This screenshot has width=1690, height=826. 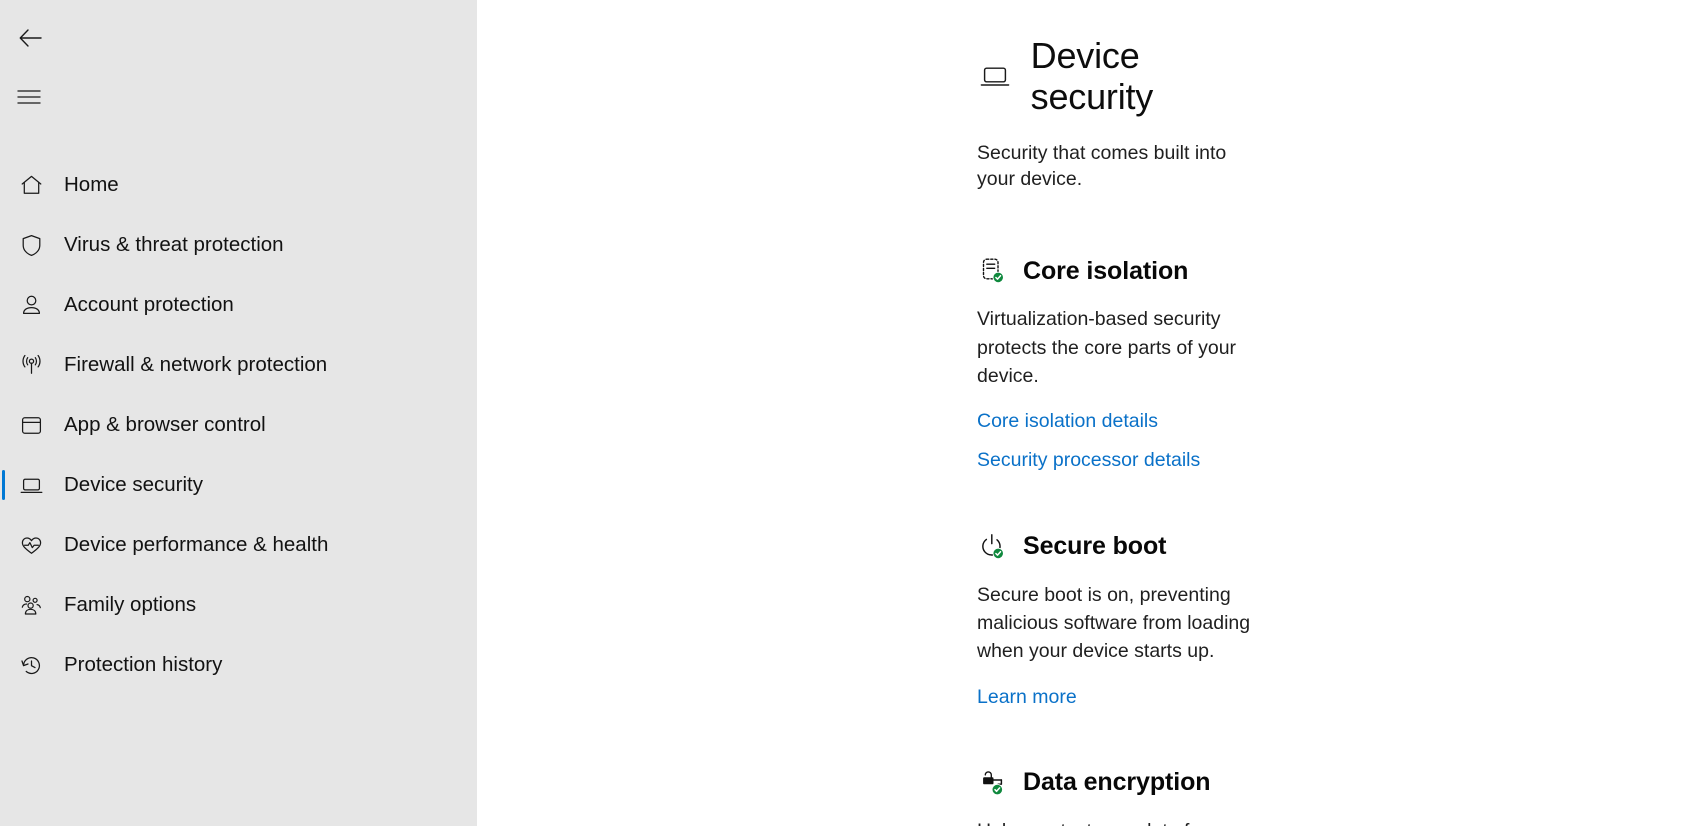 I want to click on wifi-signal-icon, so click(x=31, y=365).